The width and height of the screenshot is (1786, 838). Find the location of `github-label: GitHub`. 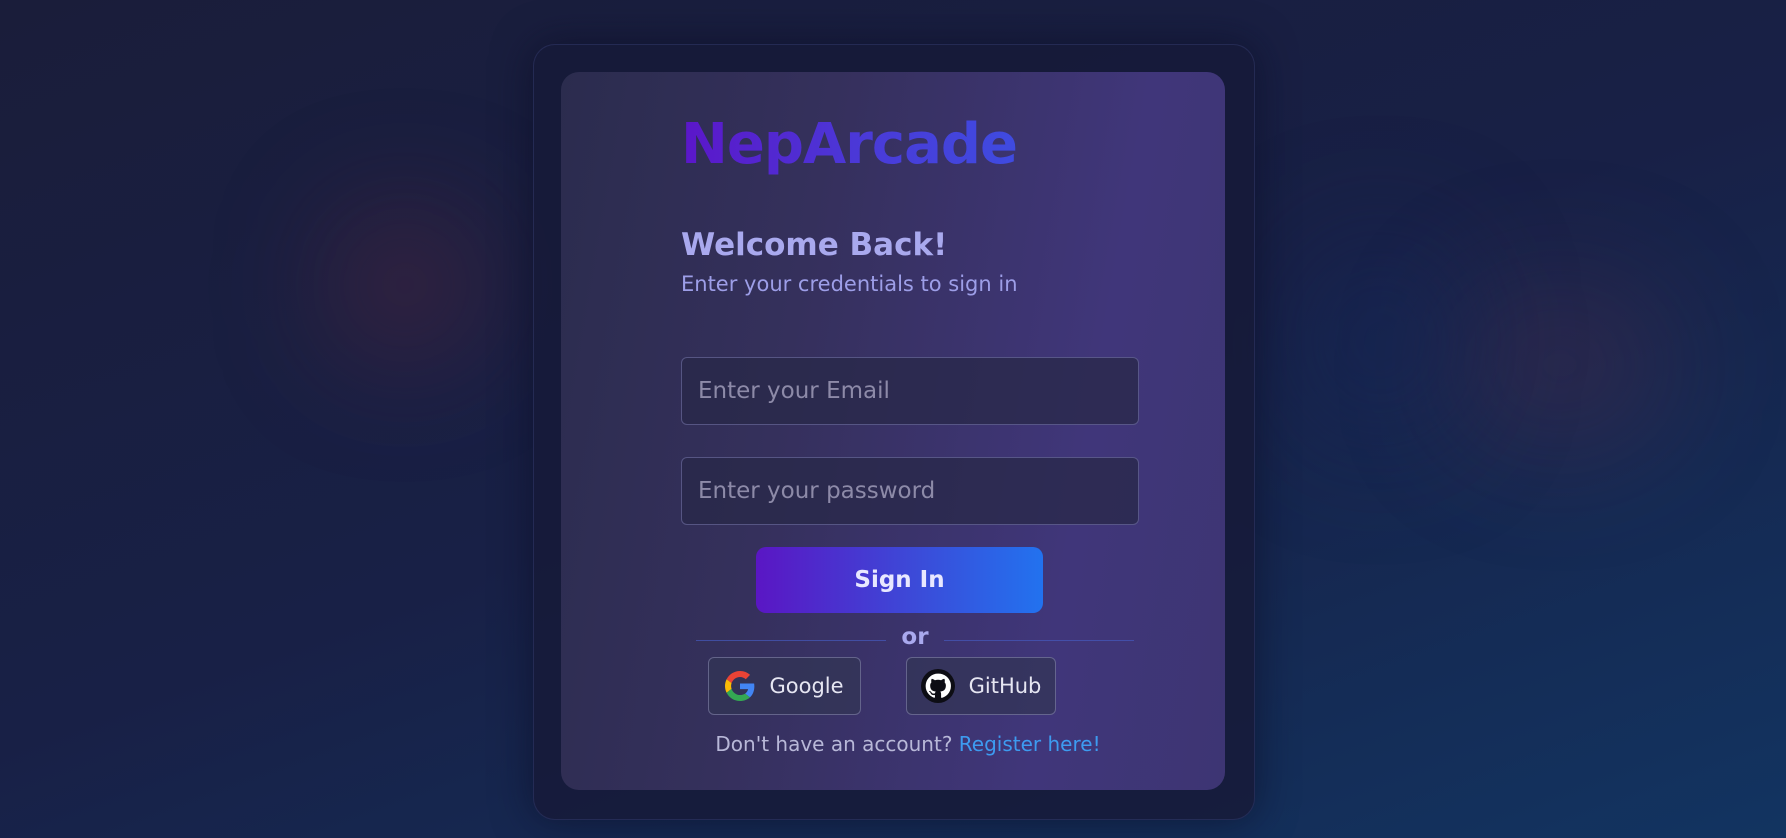

github-label: GitHub is located at coordinates (1005, 686).